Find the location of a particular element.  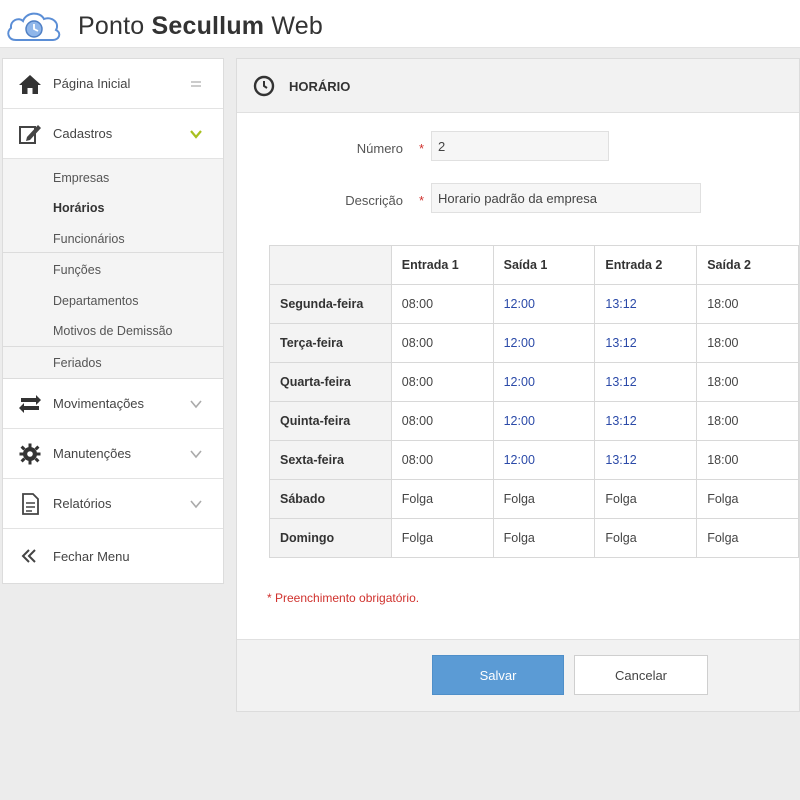

page-title: HORÁRIO is located at coordinates (320, 86).